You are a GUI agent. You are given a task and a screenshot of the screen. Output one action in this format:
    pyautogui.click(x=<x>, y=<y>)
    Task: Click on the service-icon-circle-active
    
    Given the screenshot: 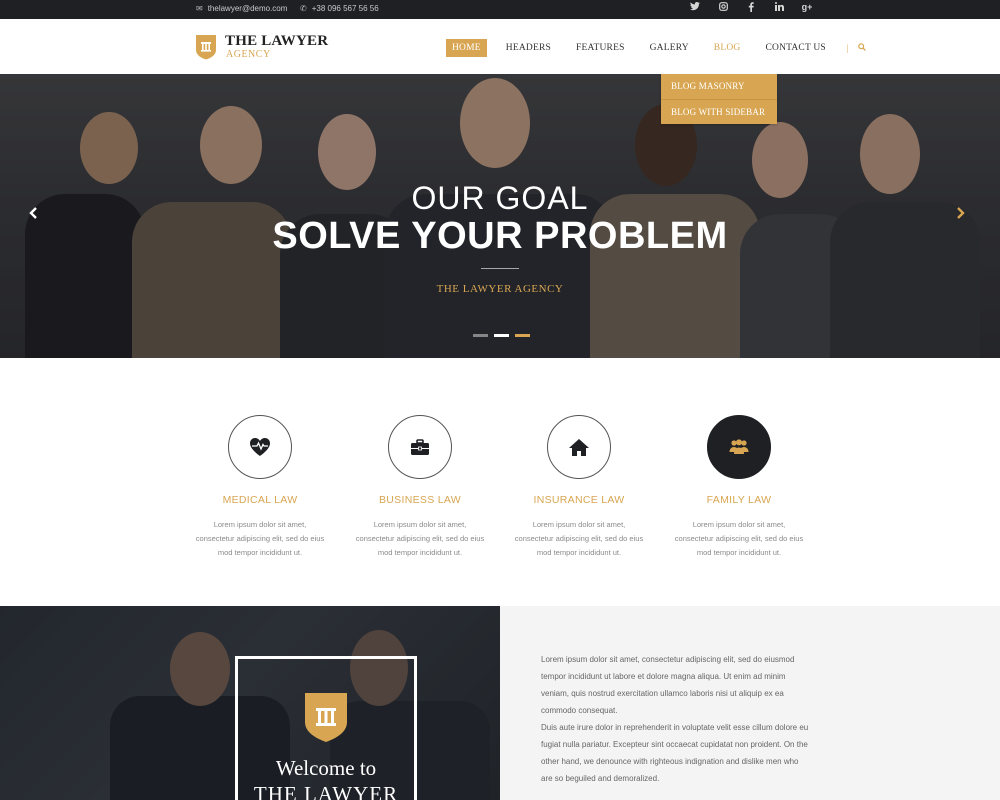 What is the action you would take?
    pyautogui.click(x=739, y=447)
    